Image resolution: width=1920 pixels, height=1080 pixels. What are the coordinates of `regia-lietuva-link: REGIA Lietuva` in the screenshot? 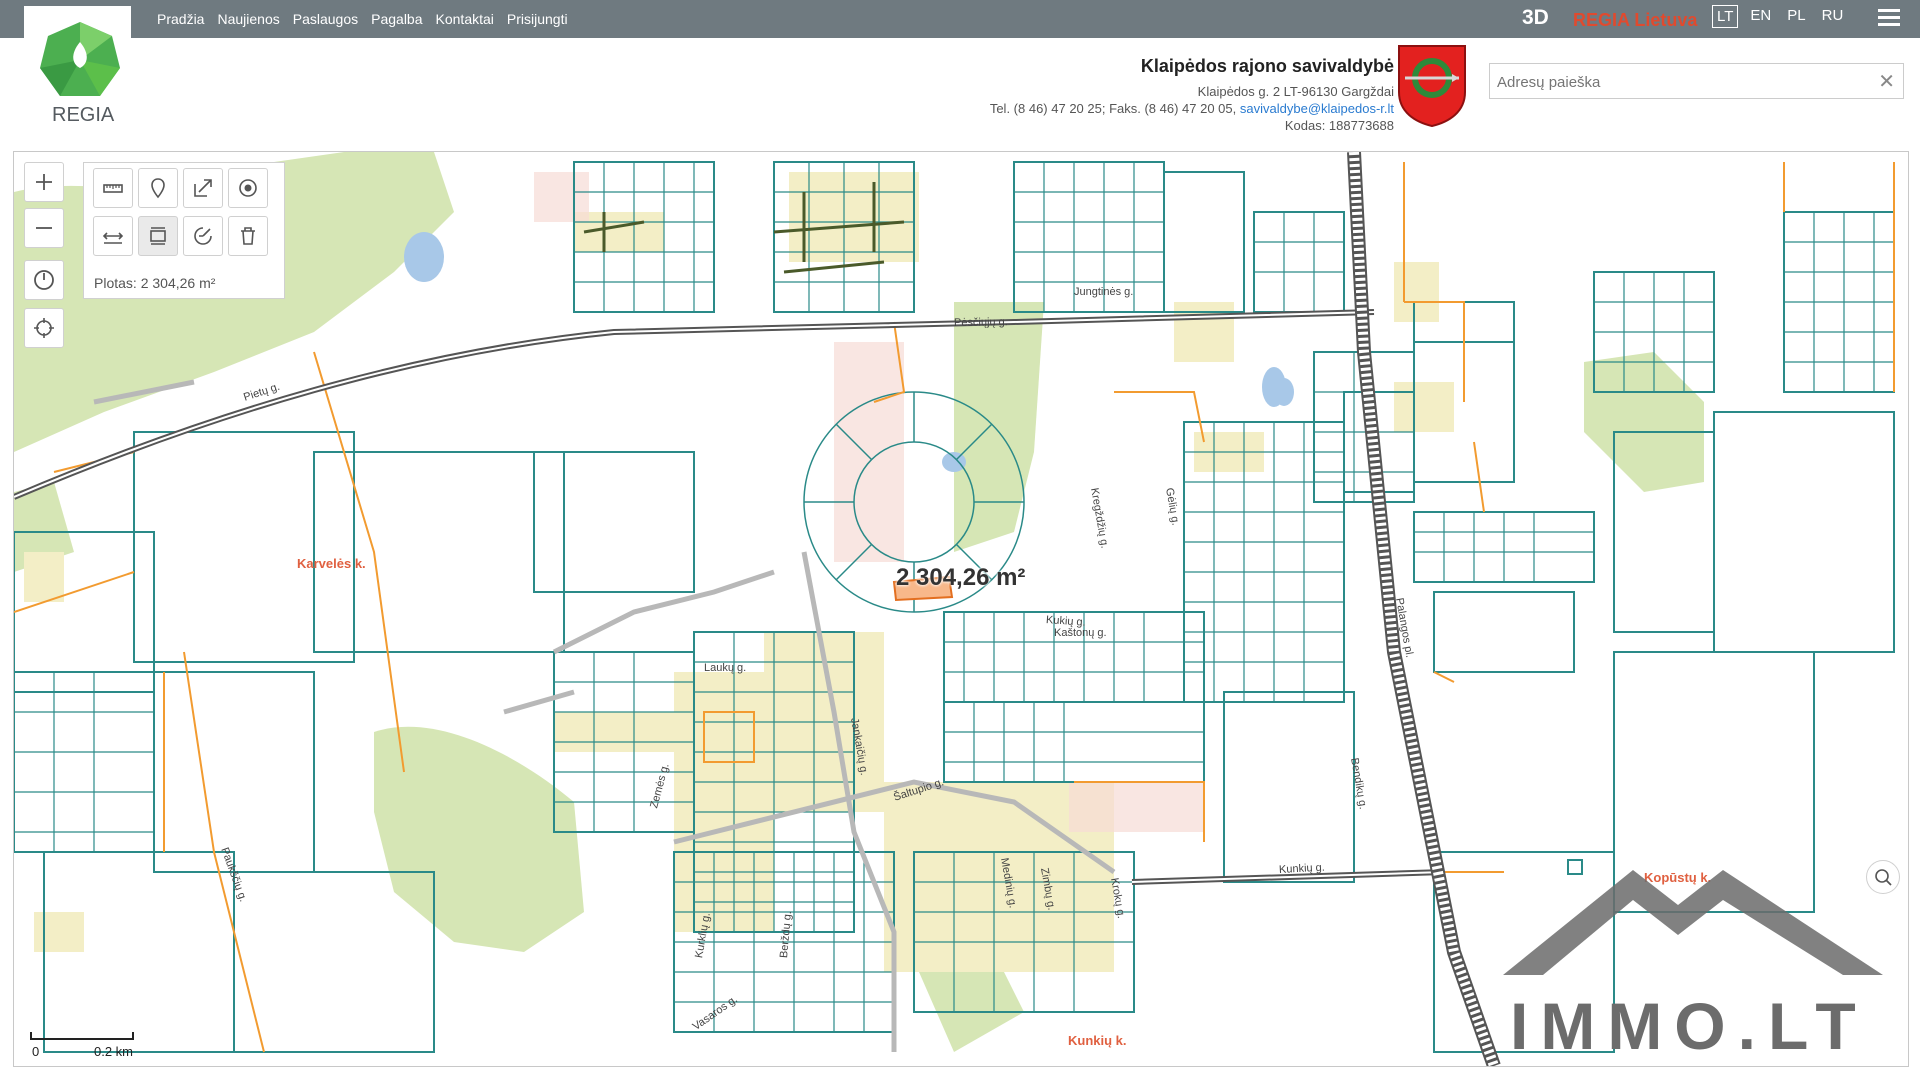 It's located at (1635, 20).